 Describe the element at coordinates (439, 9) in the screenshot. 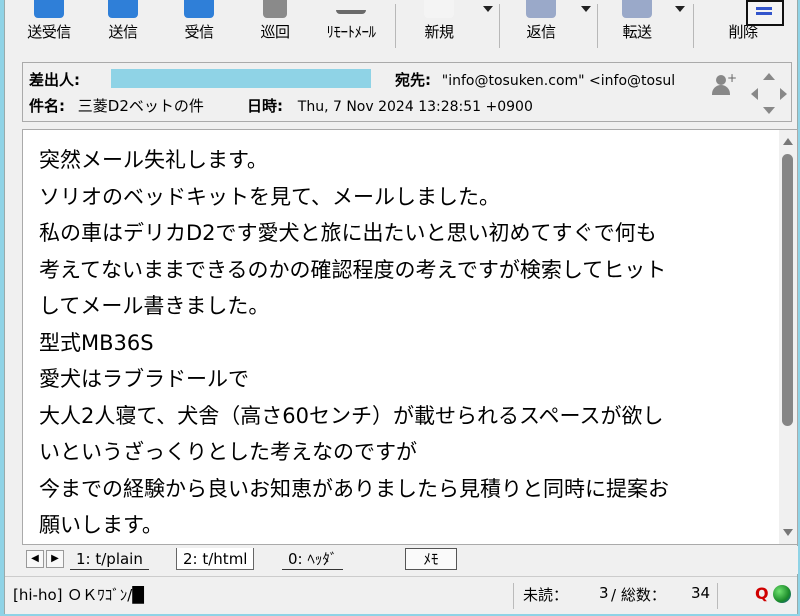

I see `new-mail-icon` at that location.